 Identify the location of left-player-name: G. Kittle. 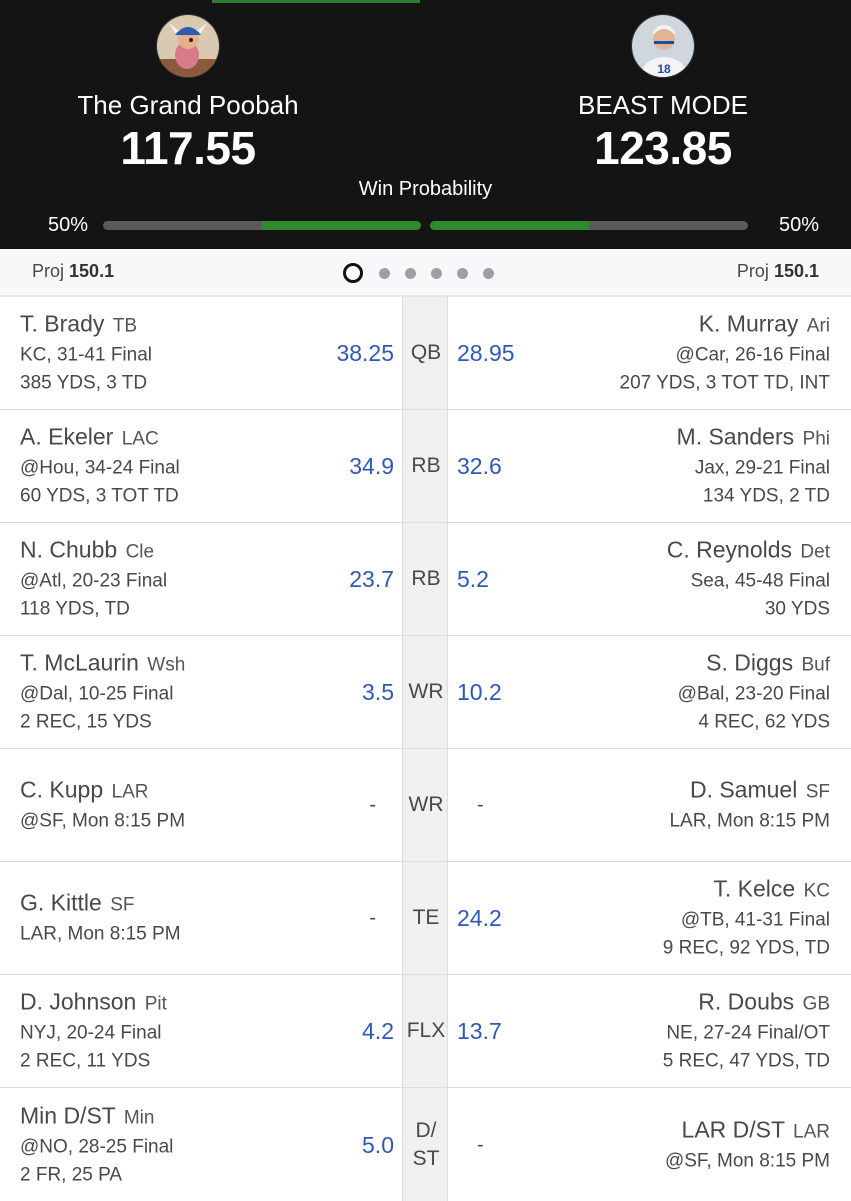
(61, 903).